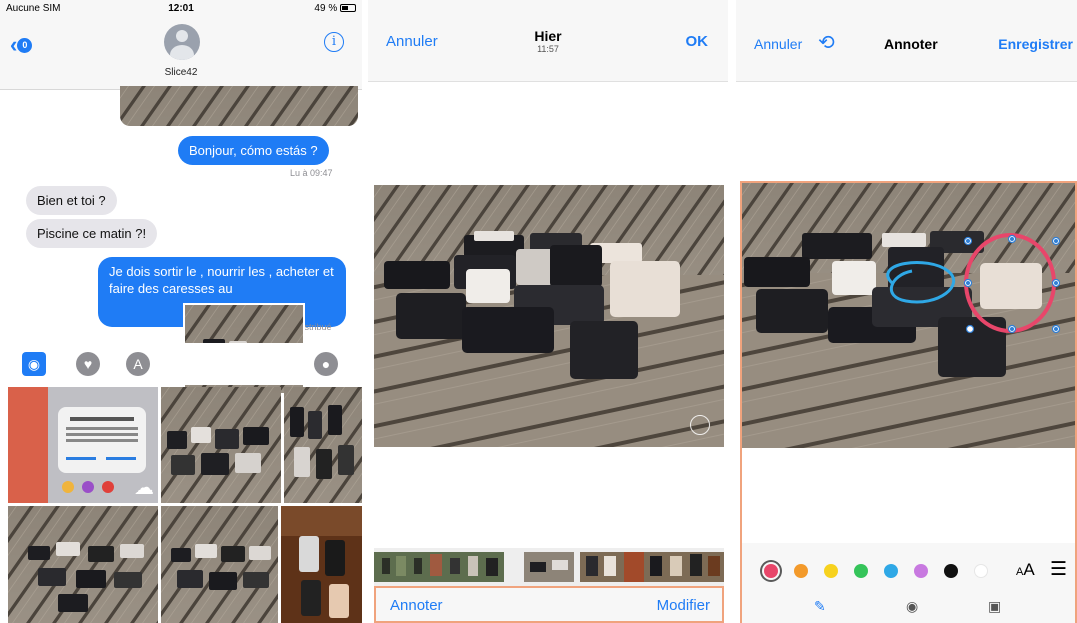 The image size is (1077, 623). What do you see at coordinates (311, 173) in the screenshot?
I see `read-receipt: Lu à 09:47` at bounding box center [311, 173].